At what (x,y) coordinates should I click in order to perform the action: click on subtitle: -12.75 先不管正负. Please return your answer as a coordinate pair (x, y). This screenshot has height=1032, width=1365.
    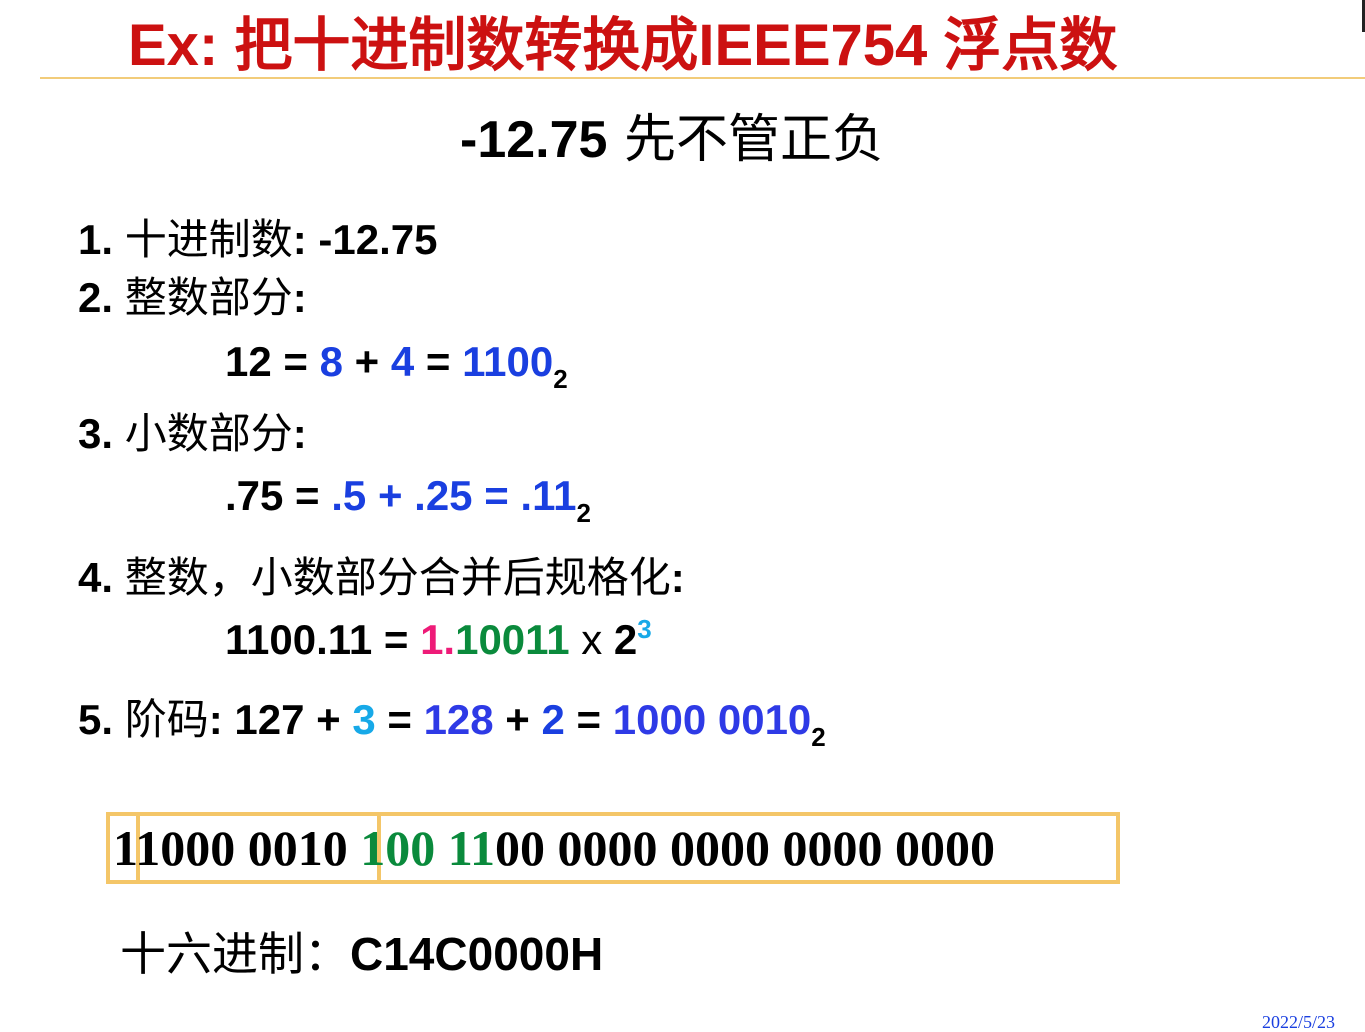
    Looking at the image, I should click on (672, 140).